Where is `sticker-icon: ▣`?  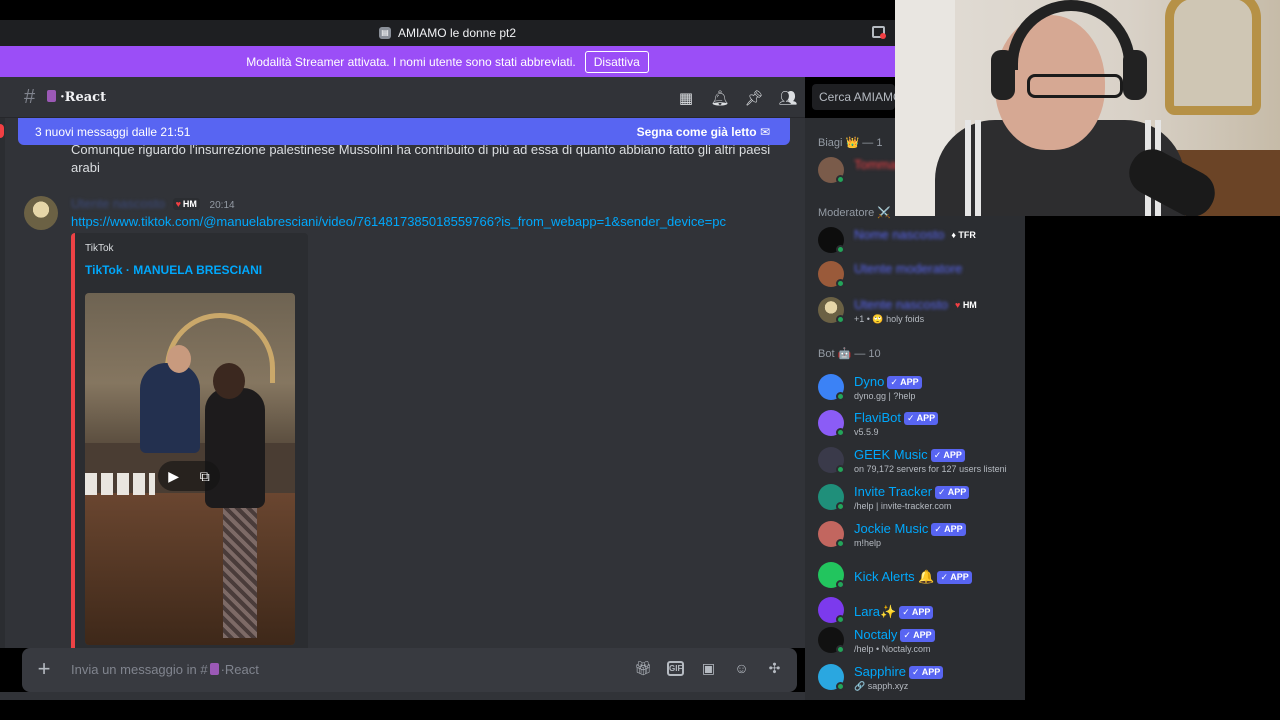
sticker-icon: ▣ is located at coordinates (708, 668).